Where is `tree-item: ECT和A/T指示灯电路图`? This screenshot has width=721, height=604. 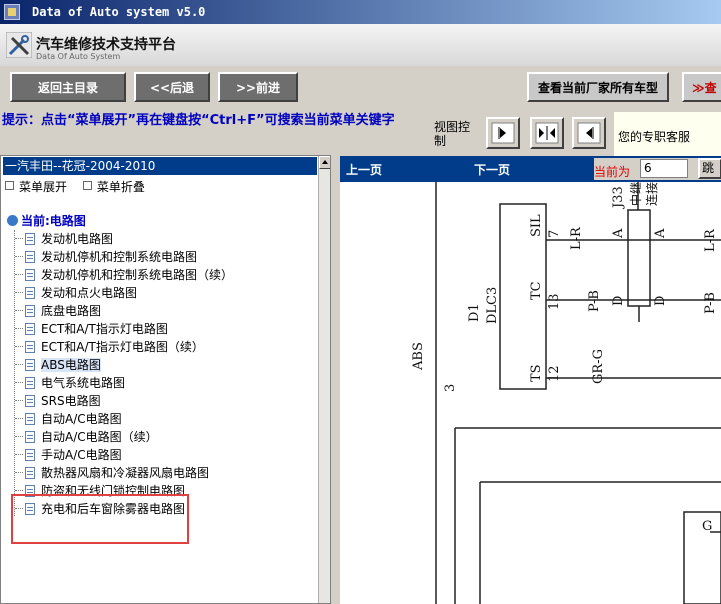
tree-item: ECT和A/T指示灯电路图 is located at coordinates (91, 329).